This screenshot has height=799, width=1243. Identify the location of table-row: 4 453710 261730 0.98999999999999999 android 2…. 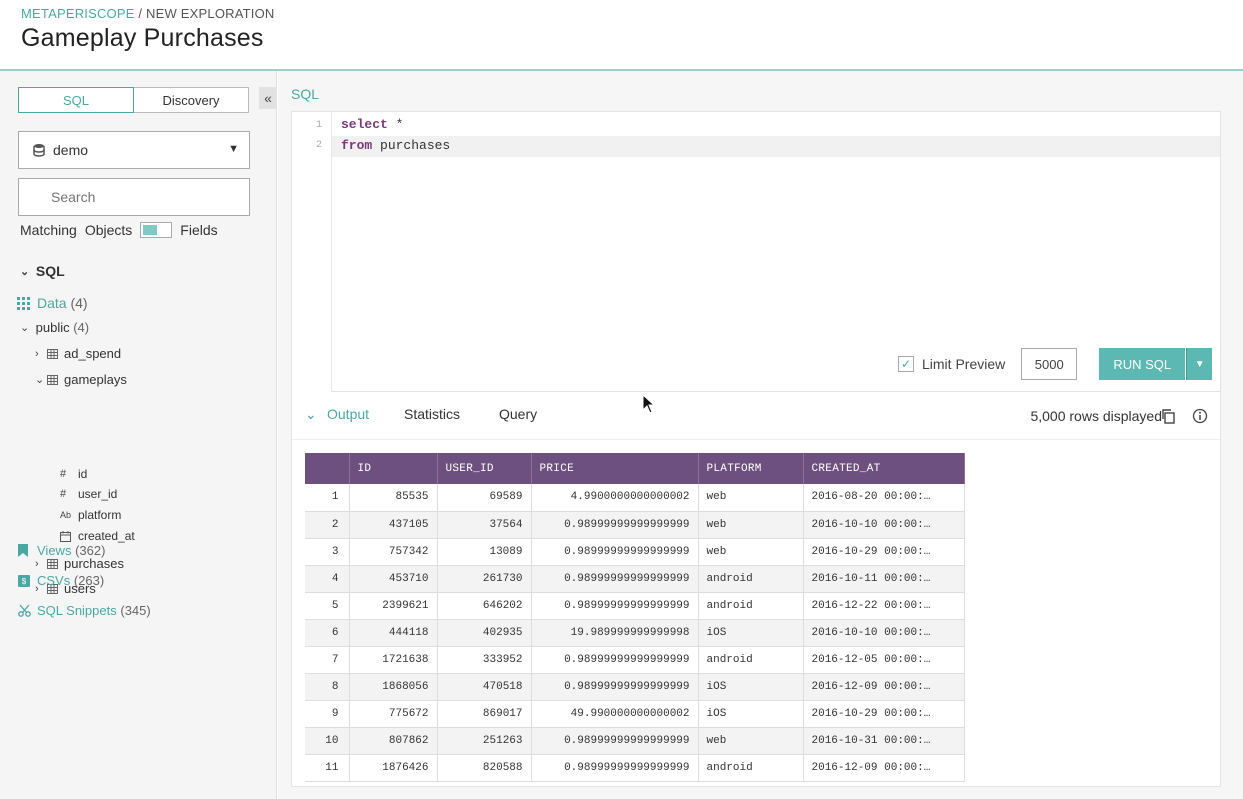
(635, 579).